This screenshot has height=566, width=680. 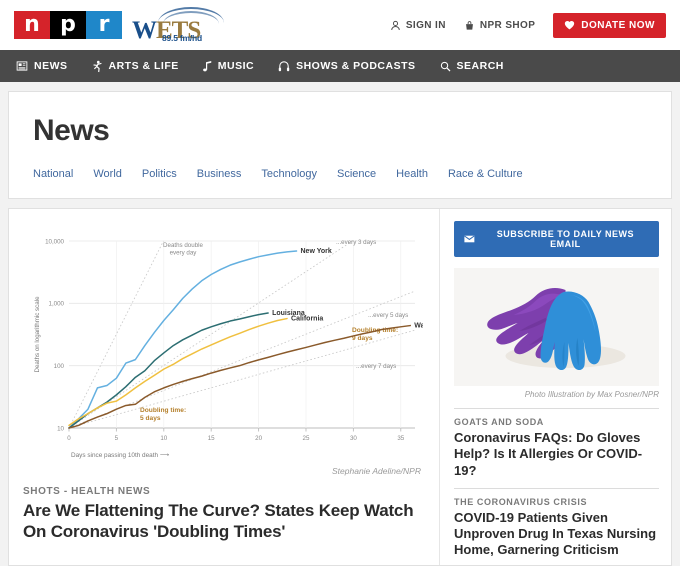 I want to click on nav-item-search: Search, so click(x=472, y=66).